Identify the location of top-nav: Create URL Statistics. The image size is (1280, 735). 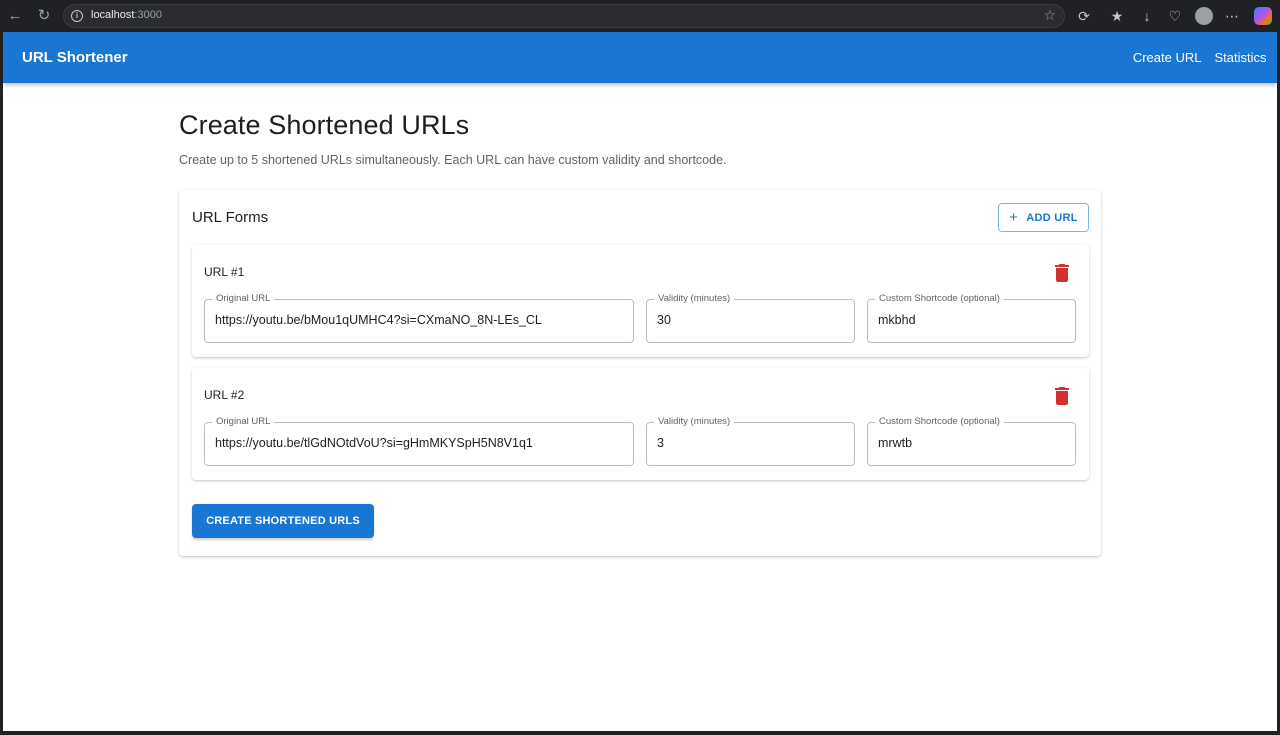
(1199, 57).